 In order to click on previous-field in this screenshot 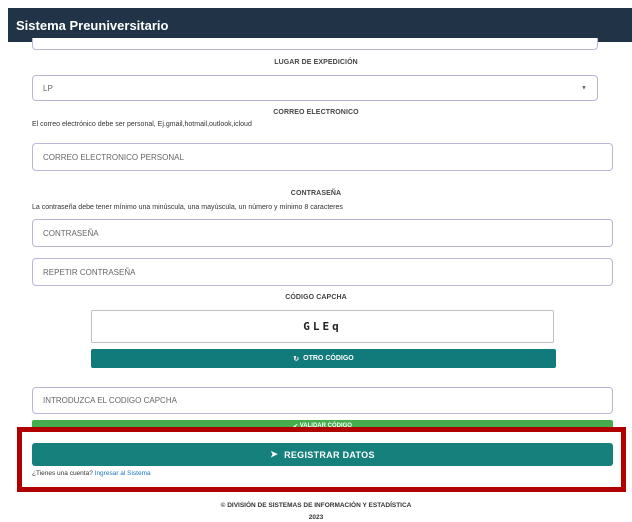, I will do `click(315, 44)`.